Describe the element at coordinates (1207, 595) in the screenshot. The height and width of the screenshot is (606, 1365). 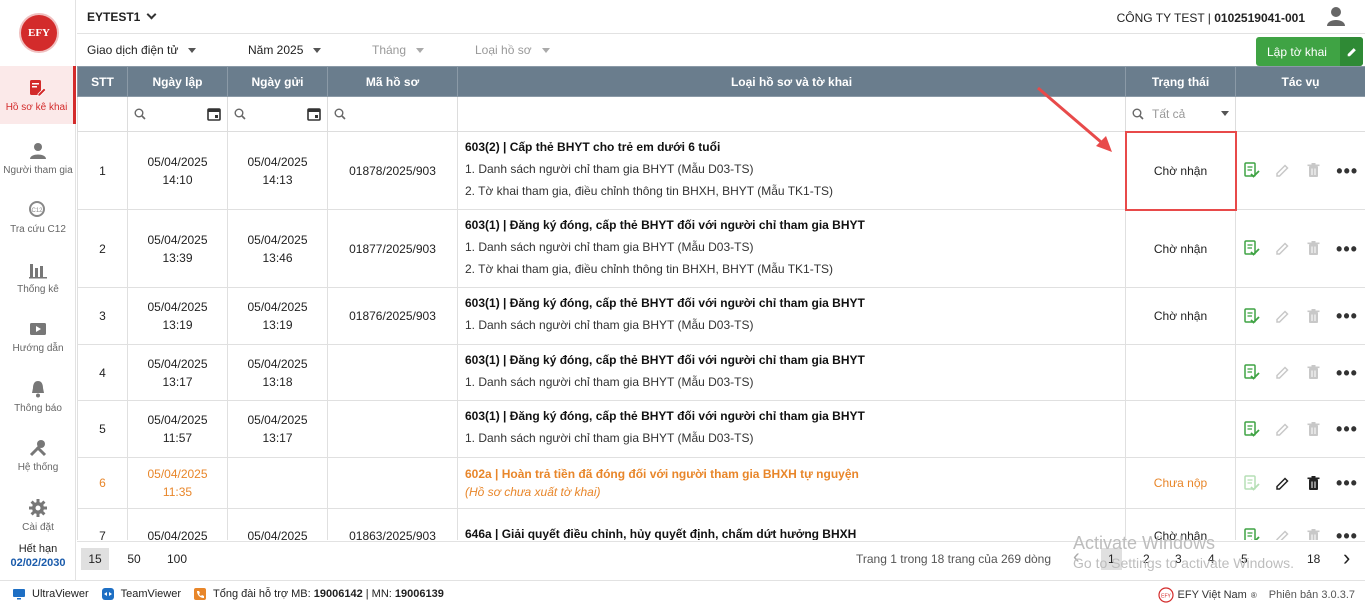
I see `brand: EFY EFY Việt Nam ®` at that location.